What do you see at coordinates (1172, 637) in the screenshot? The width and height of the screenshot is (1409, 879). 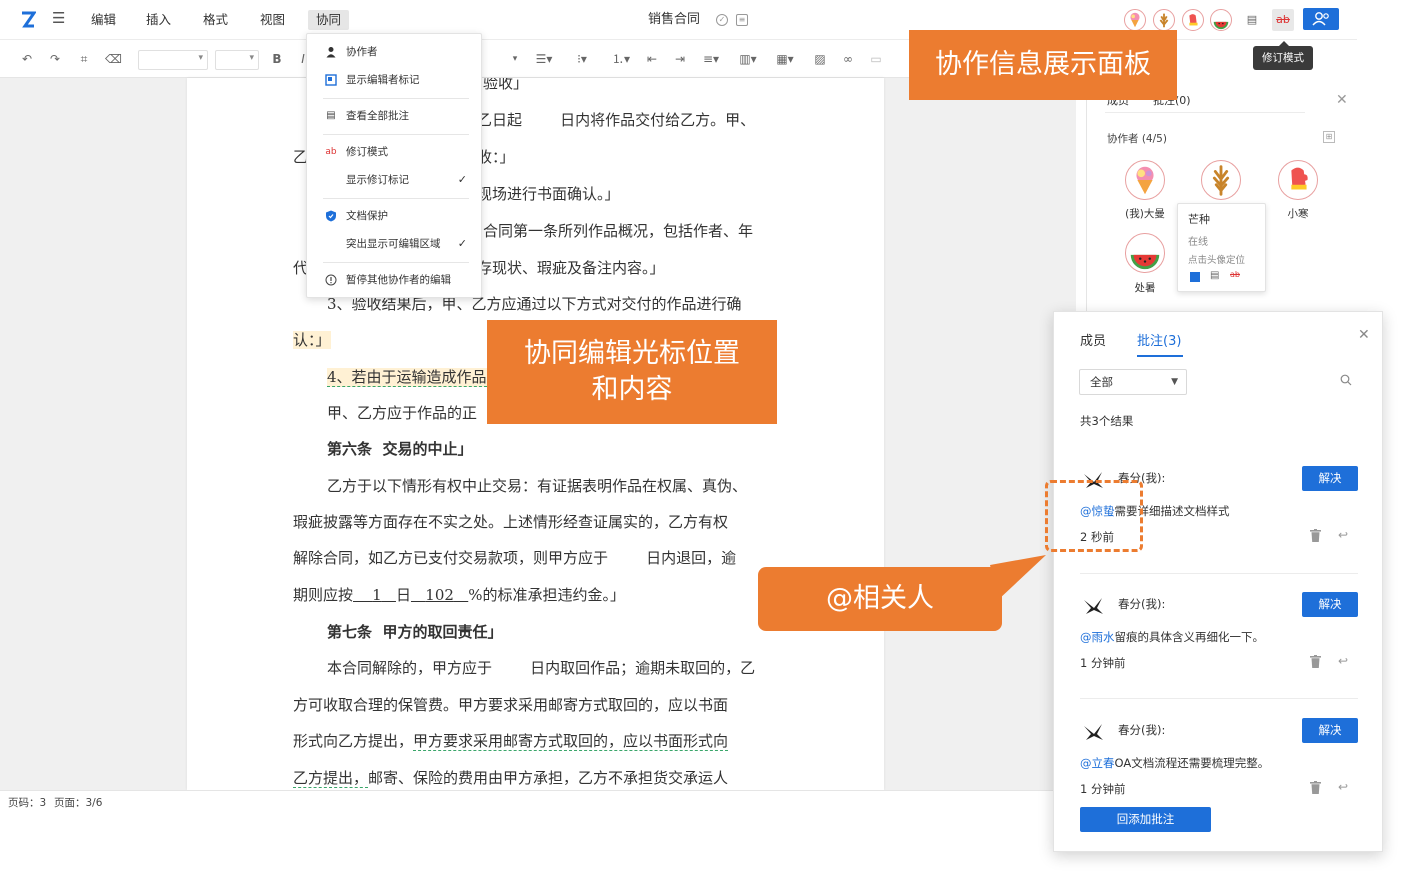 I see `comment-text: @雨水留痕的具体含义再细化一下。` at bounding box center [1172, 637].